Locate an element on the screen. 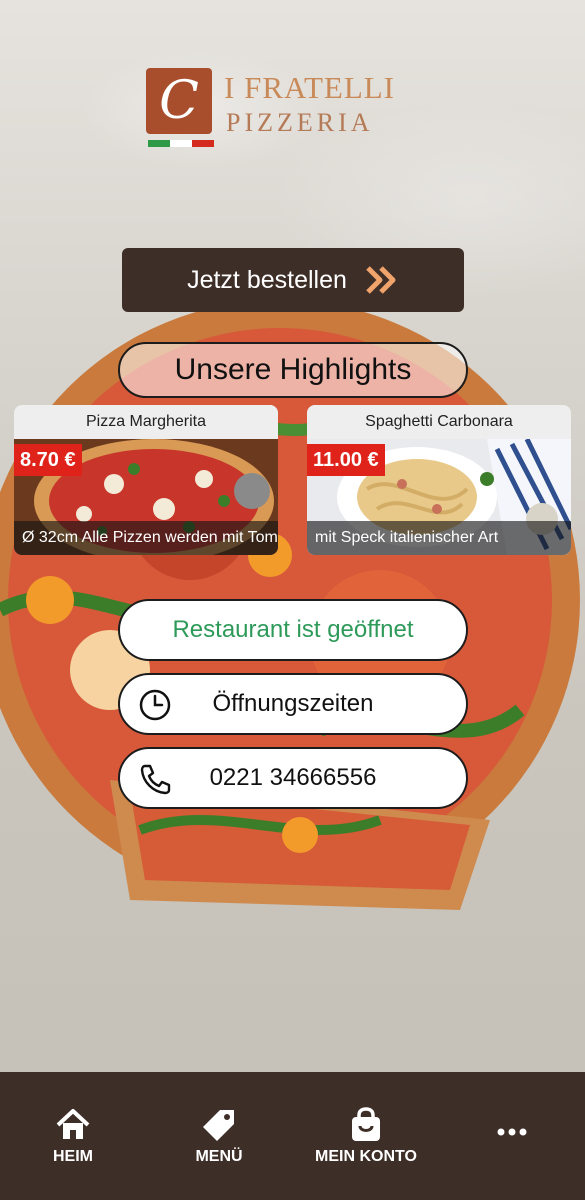 The width and height of the screenshot is (585, 1200). highlights-title: Unsere Highlights is located at coordinates (293, 370).